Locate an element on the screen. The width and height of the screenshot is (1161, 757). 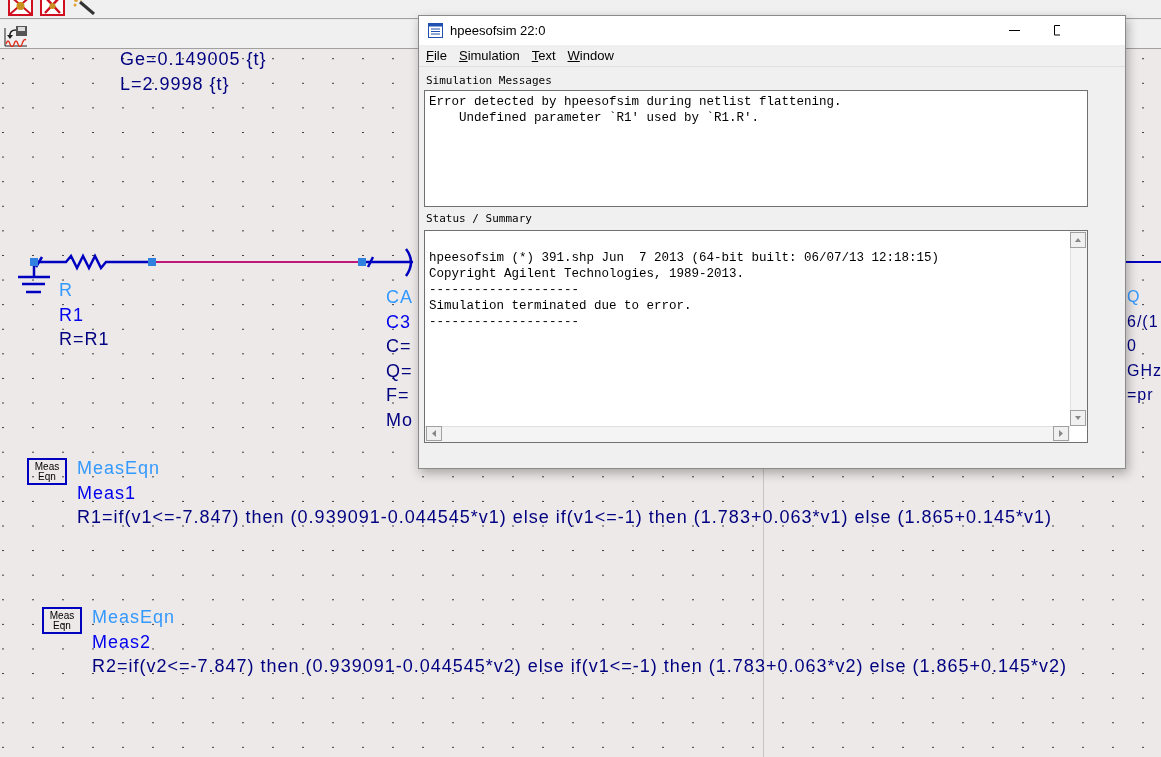
parameter-label: F= is located at coordinates (398, 395).